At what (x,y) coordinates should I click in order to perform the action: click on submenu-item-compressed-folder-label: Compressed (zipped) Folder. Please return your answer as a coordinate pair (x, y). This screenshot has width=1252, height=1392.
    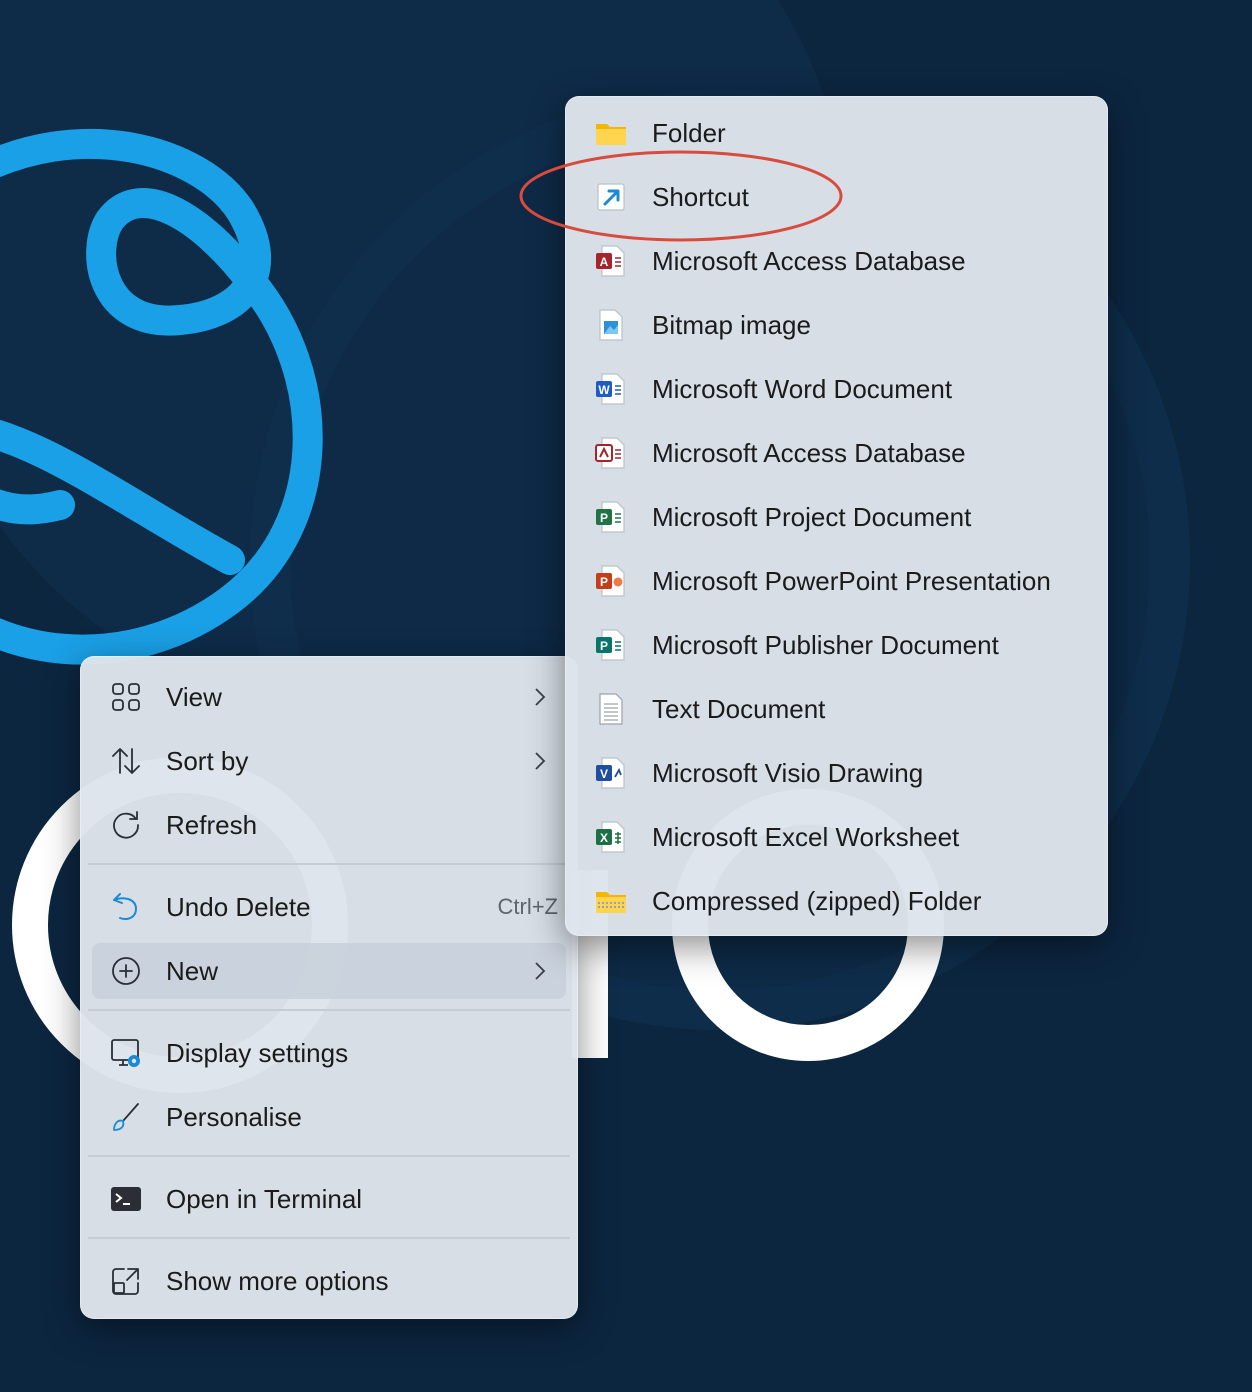
    Looking at the image, I should click on (817, 901).